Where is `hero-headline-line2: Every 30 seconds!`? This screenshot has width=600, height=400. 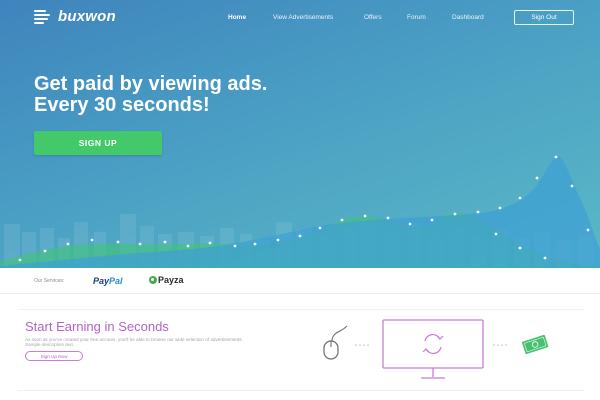
hero-headline-line2: Every 30 seconds! is located at coordinates (122, 105).